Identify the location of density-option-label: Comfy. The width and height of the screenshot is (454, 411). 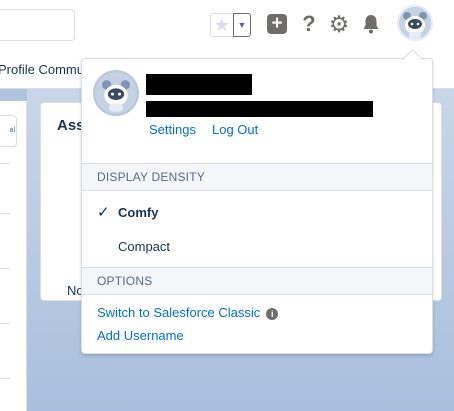
(138, 212).